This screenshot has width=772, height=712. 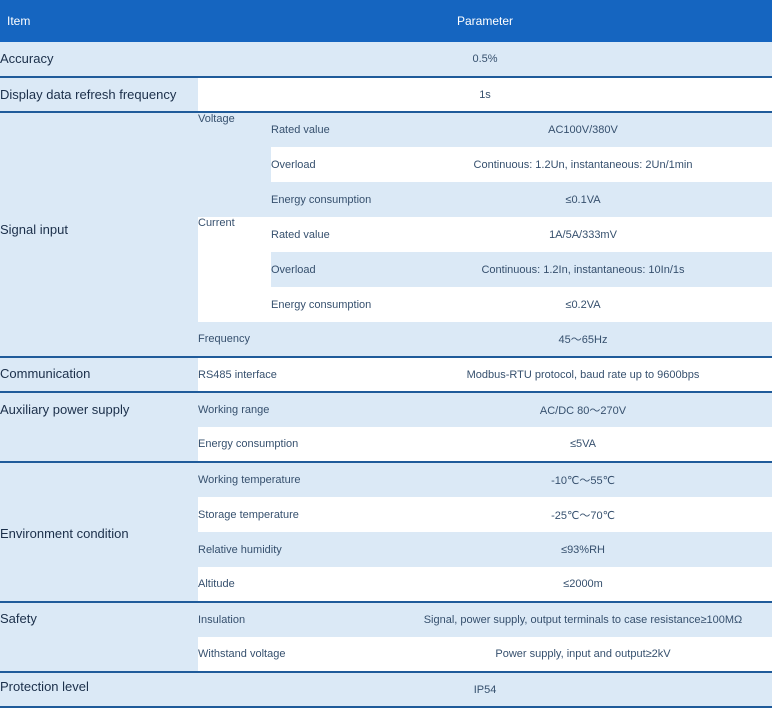 I want to click on value-current-rated: 1A/5A/333mV, so click(x=583, y=234).